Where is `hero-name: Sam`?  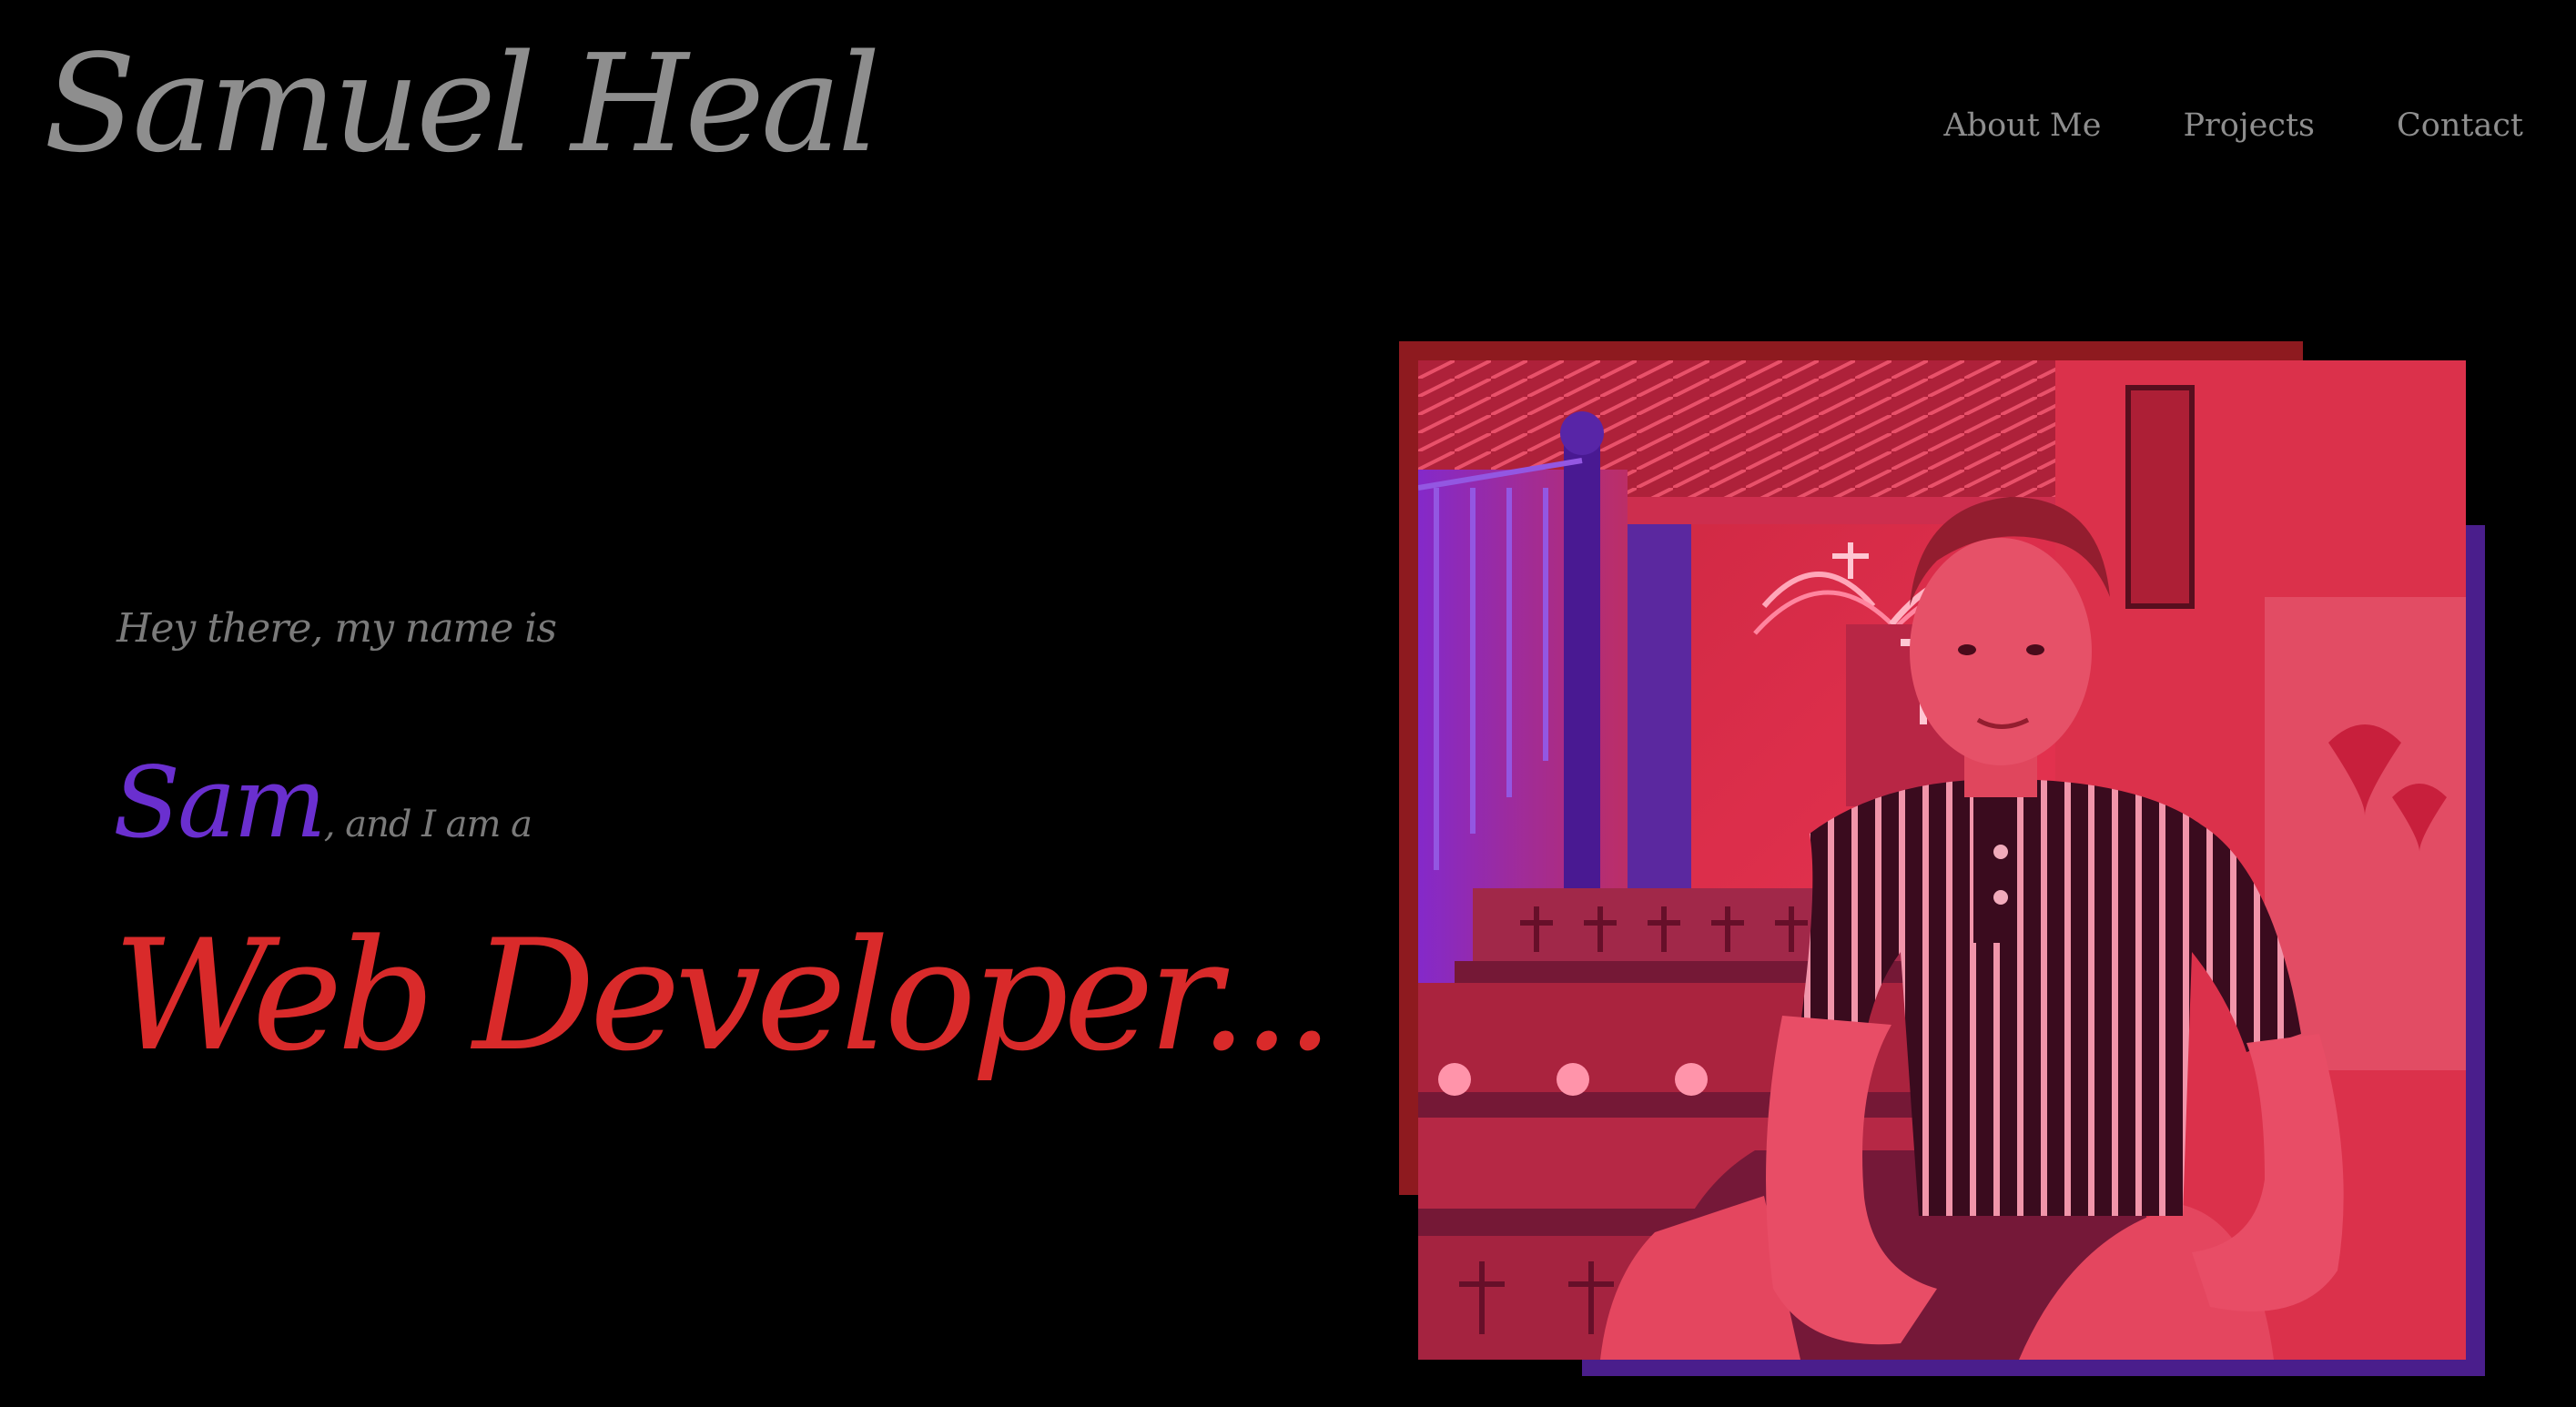 hero-name: Sam is located at coordinates (220, 803).